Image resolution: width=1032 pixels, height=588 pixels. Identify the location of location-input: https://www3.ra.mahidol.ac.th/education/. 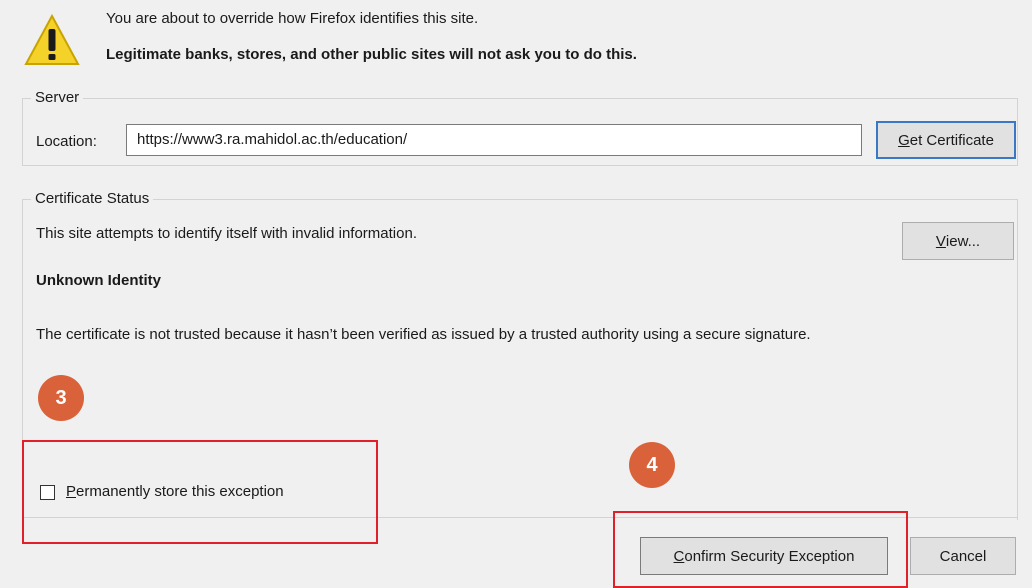
(494, 140).